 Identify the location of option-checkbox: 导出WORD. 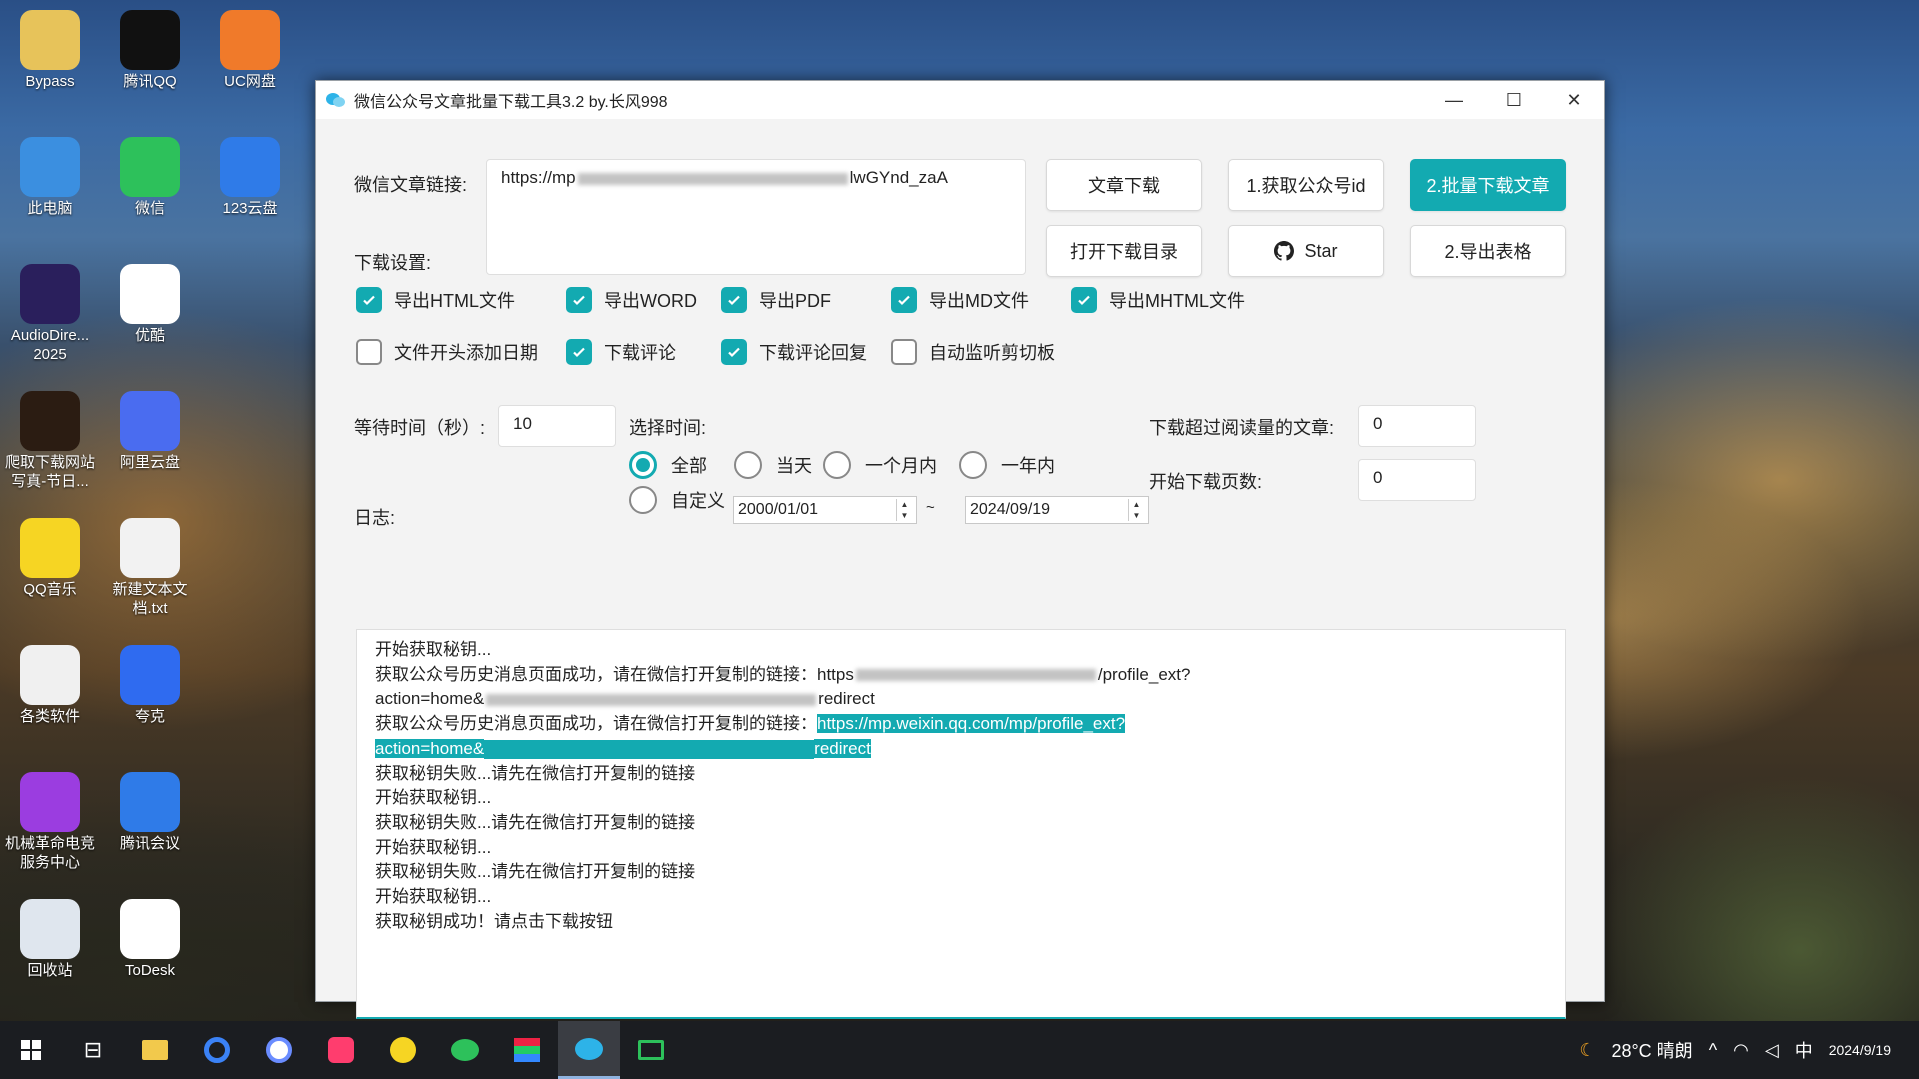
(631, 300).